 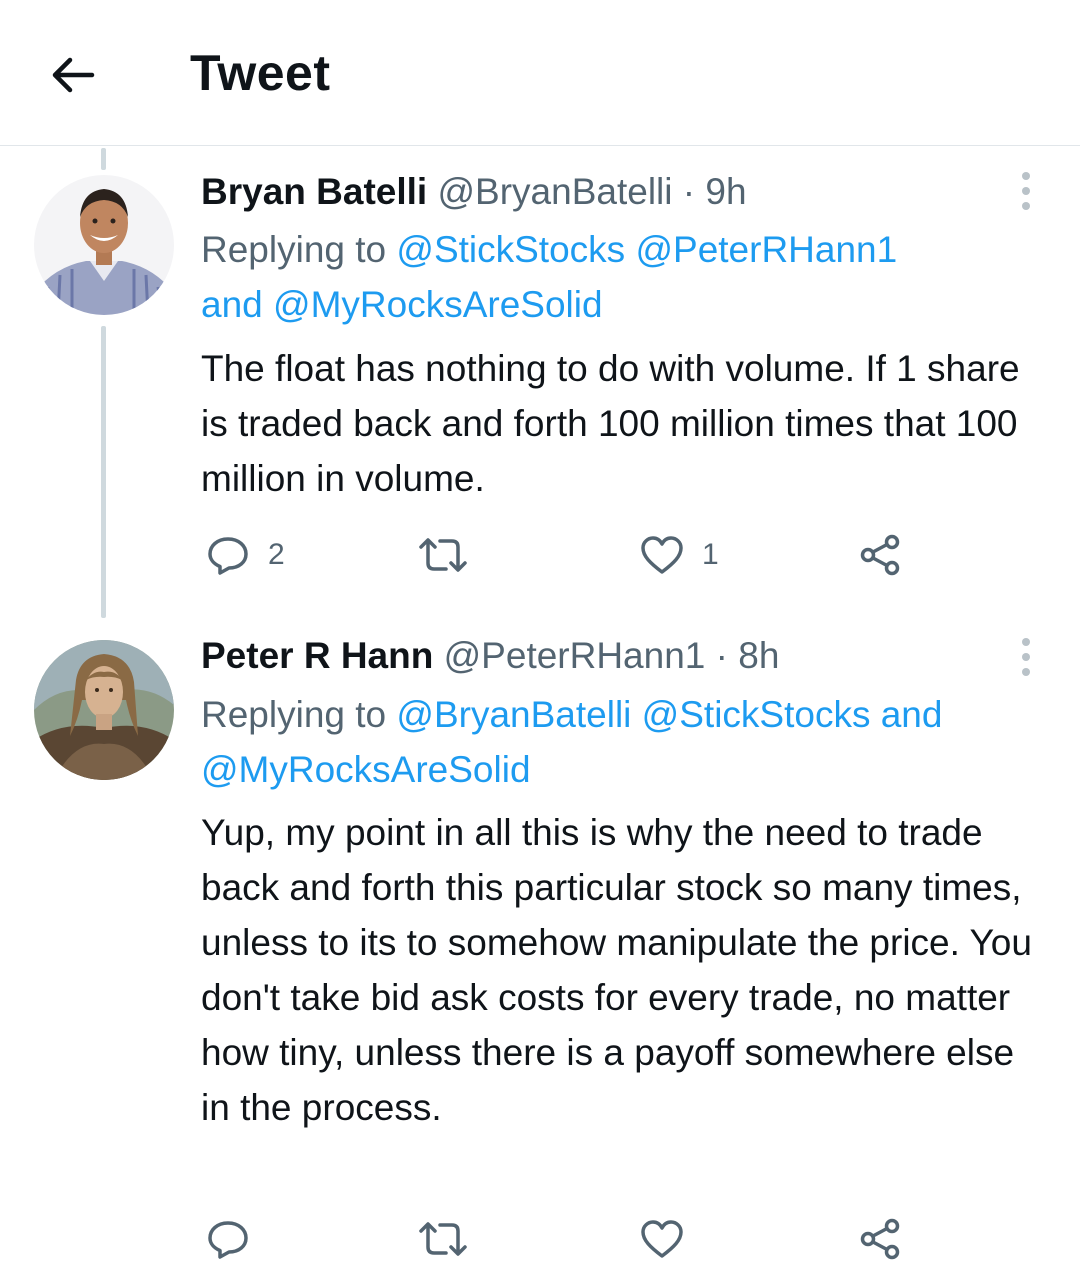 I want to click on author-name: Bryan Batelli, so click(x=314, y=191).